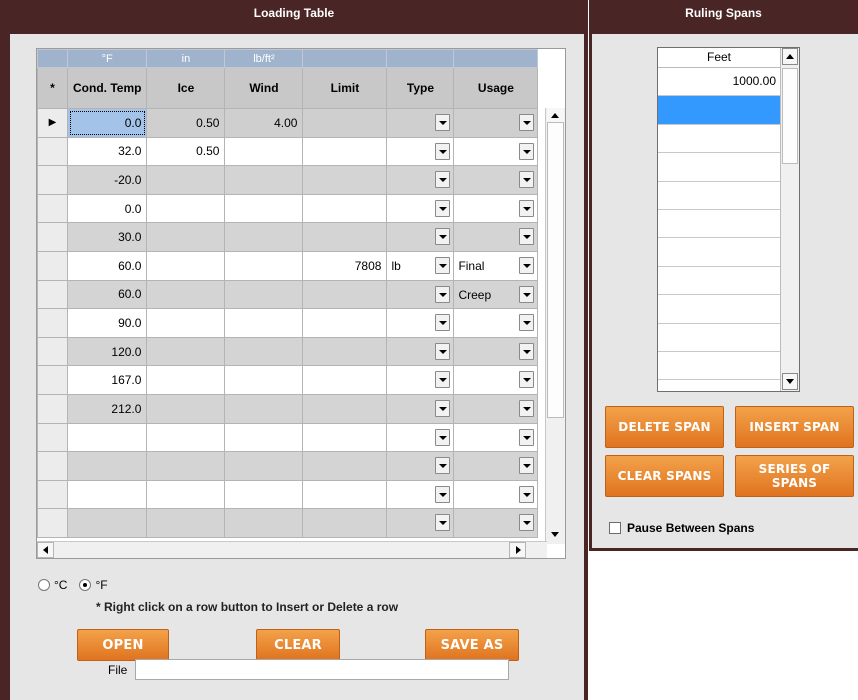 Image resolution: width=858 pixels, height=700 pixels. Describe the element at coordinates (789, 219) in the screenshot. I see `span-list-scrollbar` at that location.